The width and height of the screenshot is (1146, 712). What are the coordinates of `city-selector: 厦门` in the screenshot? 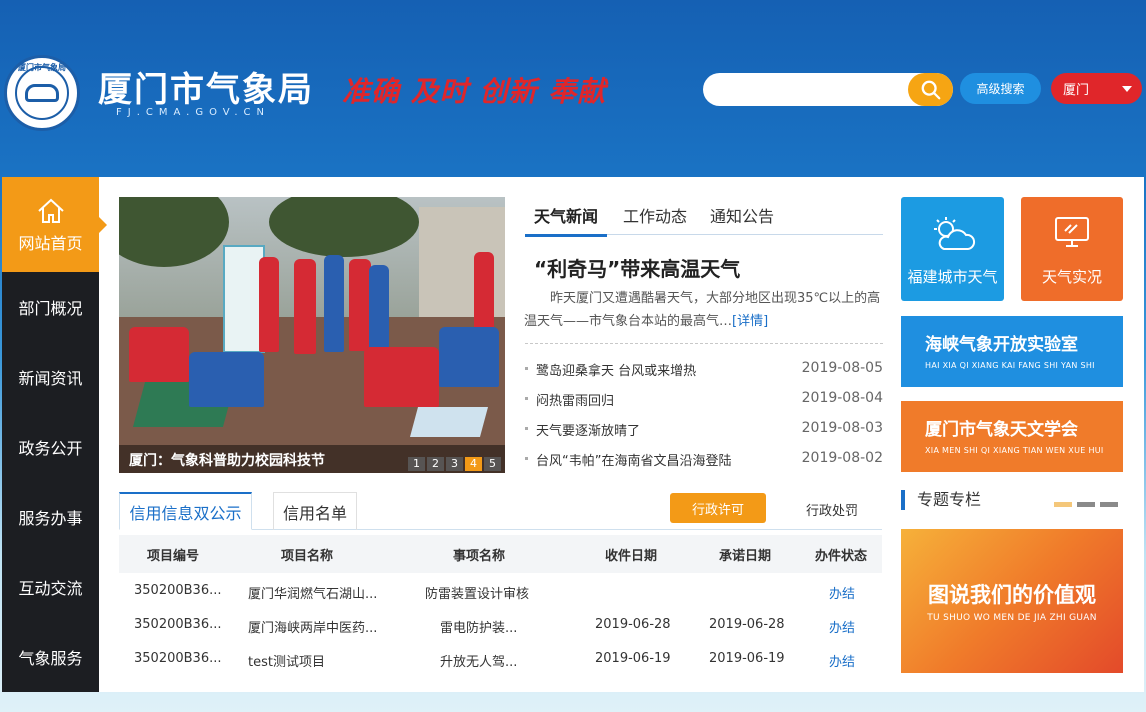 It's located at (1096, 88).